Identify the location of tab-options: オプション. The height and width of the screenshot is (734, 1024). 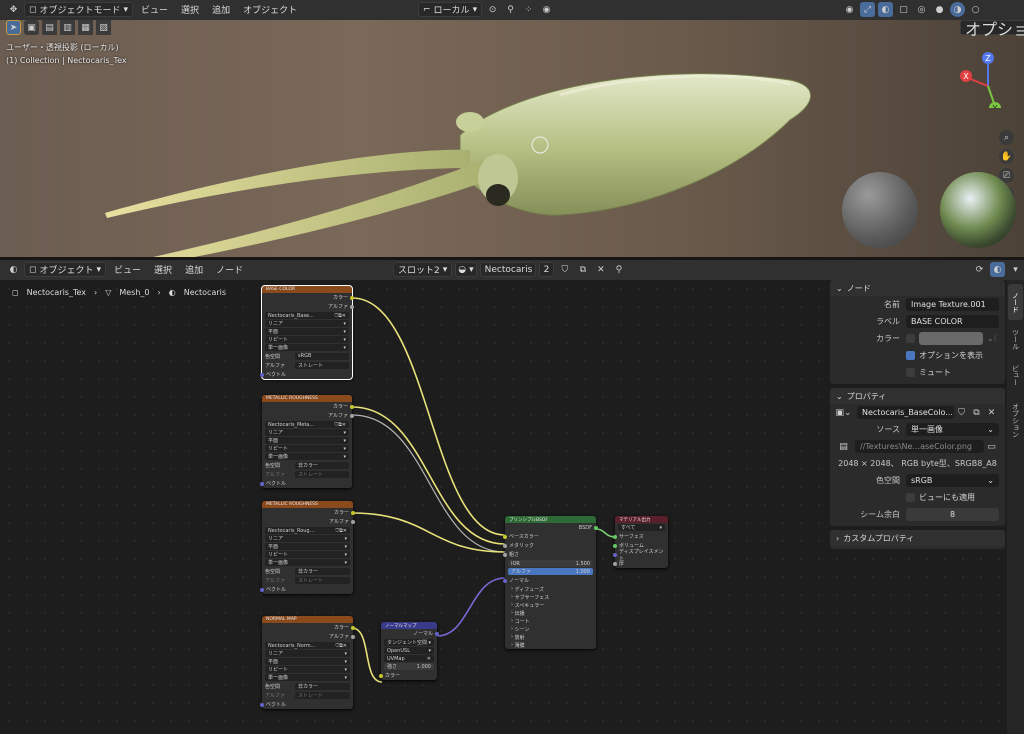
(1015, 420).